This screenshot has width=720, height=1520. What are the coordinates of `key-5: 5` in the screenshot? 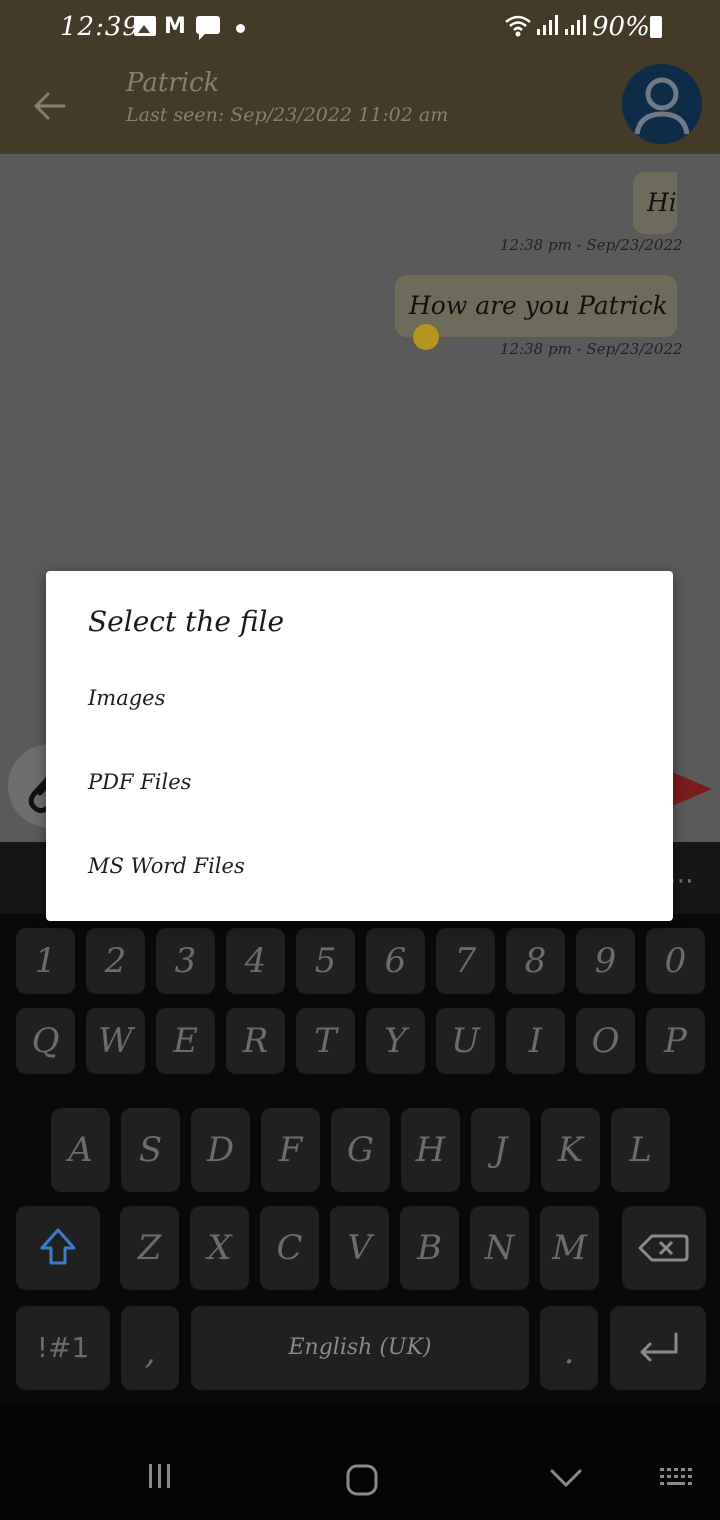 It's located at (325, 961).